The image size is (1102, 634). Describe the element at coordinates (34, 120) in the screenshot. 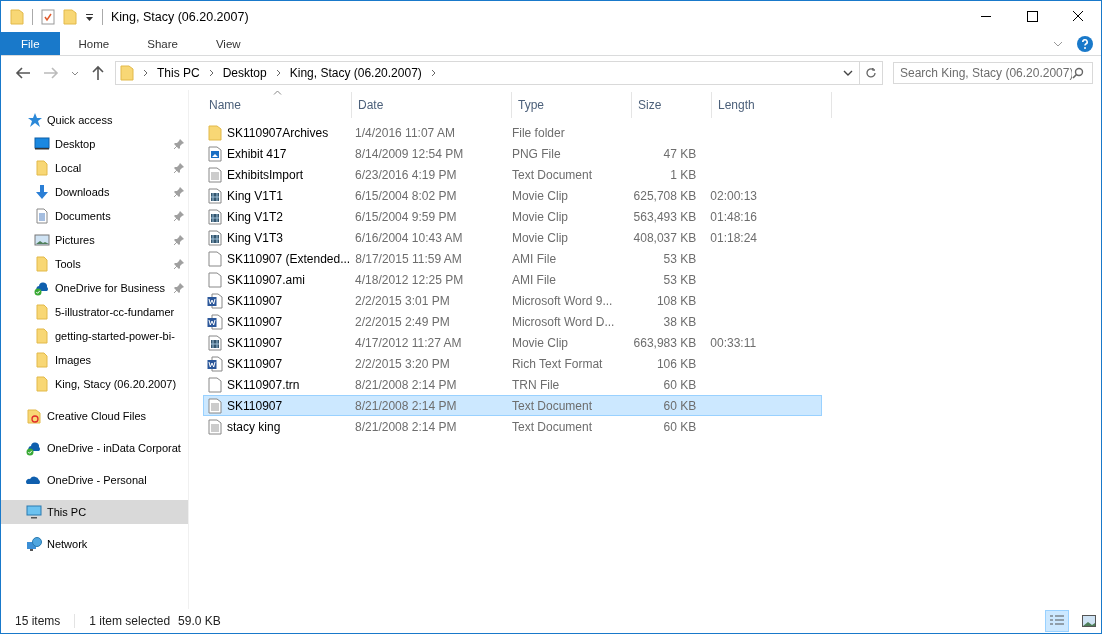

I see `star-icon` at that location.